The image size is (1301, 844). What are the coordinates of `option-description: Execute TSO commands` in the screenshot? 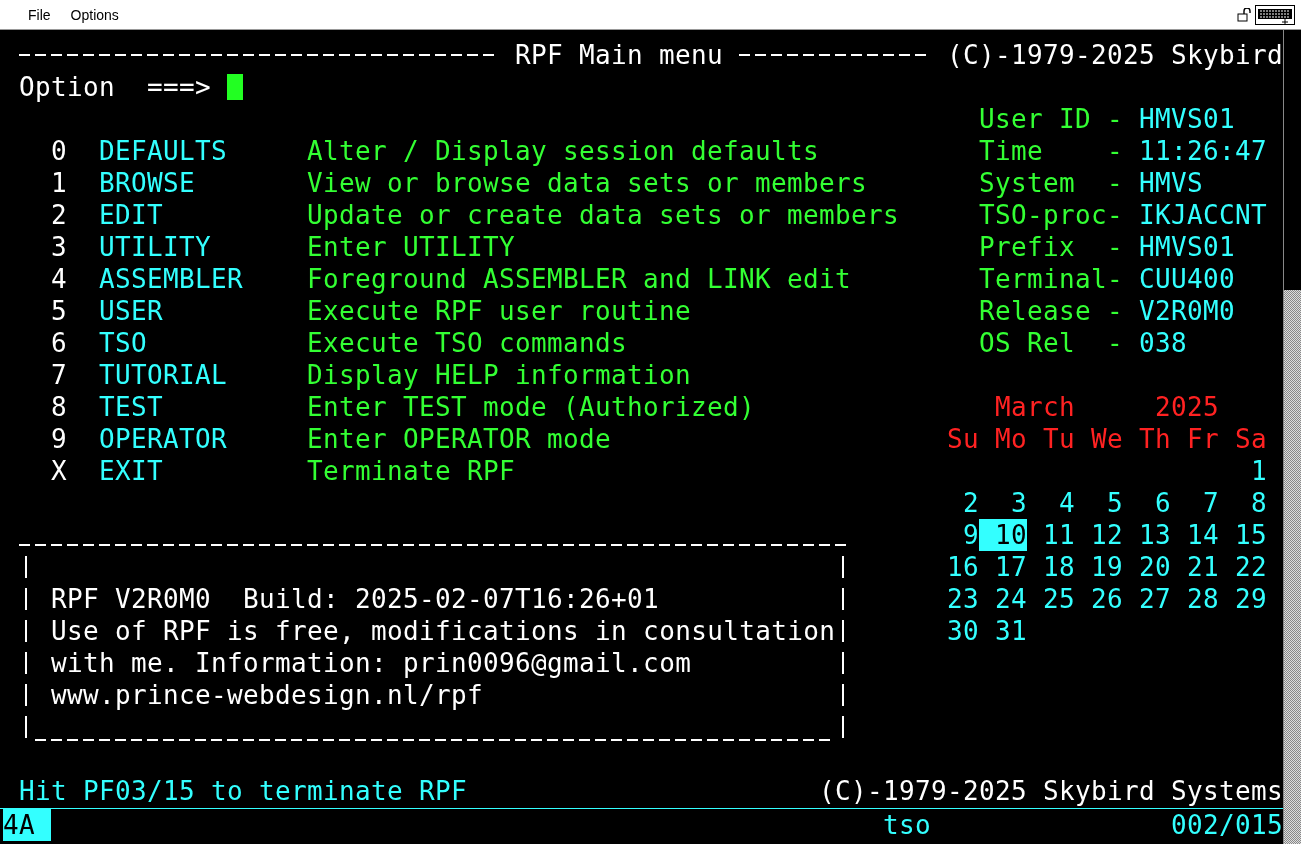 It's located at (468, 343).